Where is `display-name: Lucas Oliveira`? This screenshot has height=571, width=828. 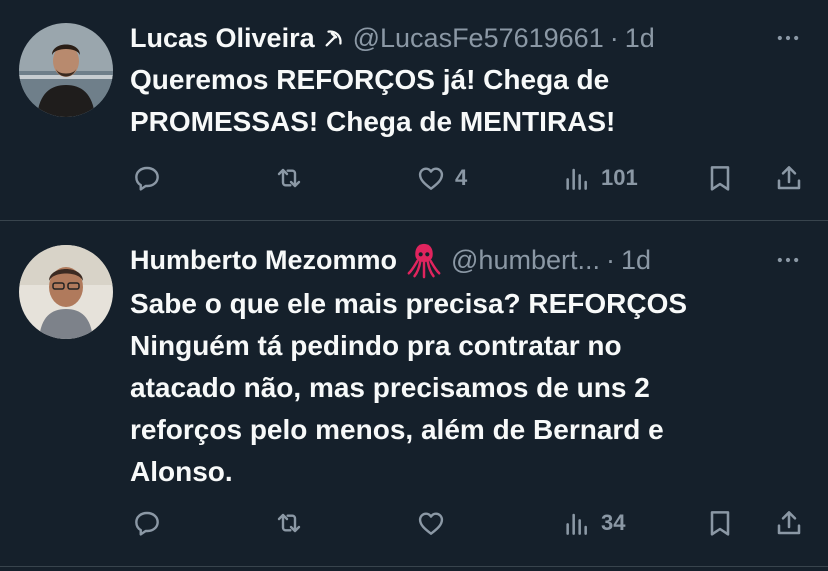
display-name: Lucas Oliveira is located at coordinates (222, 38).